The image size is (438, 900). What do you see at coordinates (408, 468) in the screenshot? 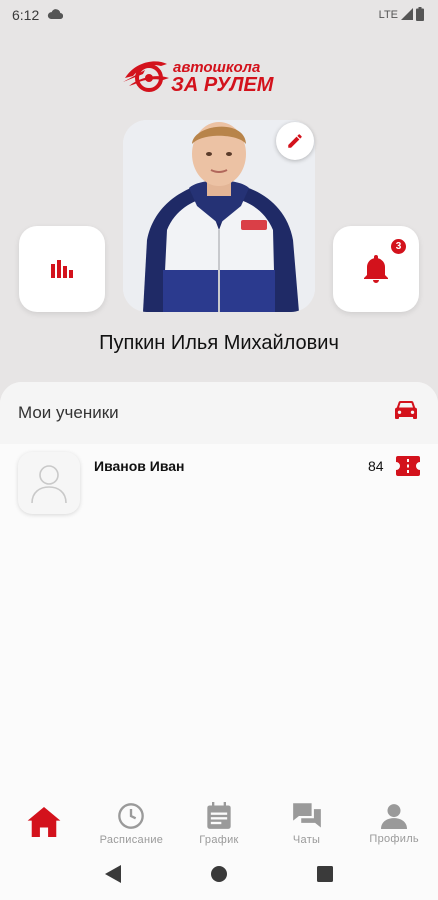
I see `ticket-icon` at bounding box center [408, 468].